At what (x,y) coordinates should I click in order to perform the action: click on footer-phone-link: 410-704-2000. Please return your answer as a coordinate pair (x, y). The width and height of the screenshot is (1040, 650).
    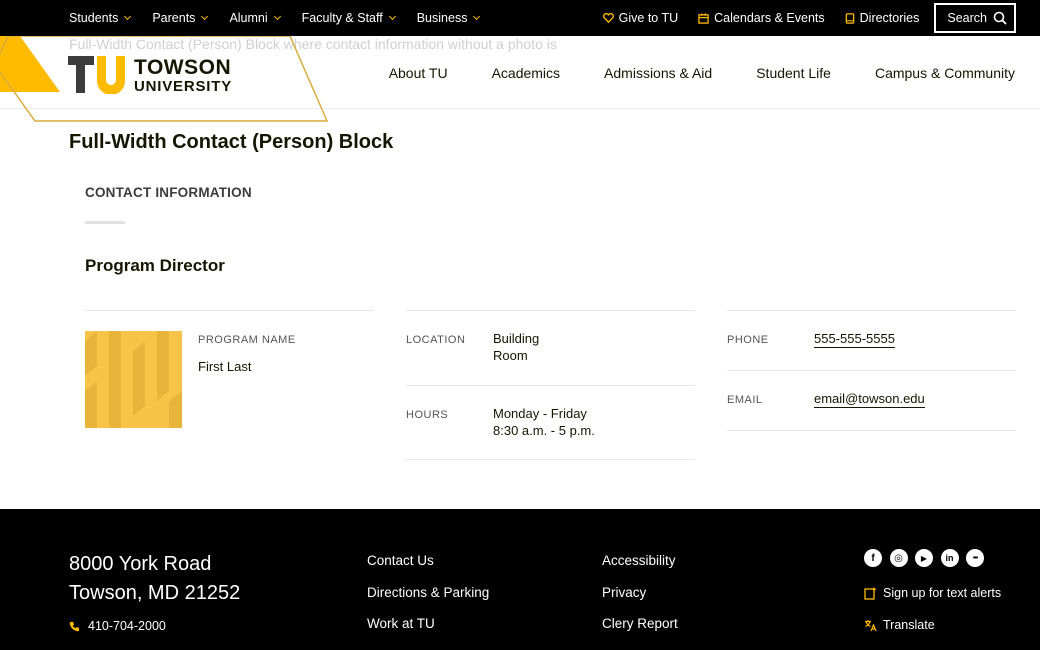
    Looking at the image, I should click on (117, 626).